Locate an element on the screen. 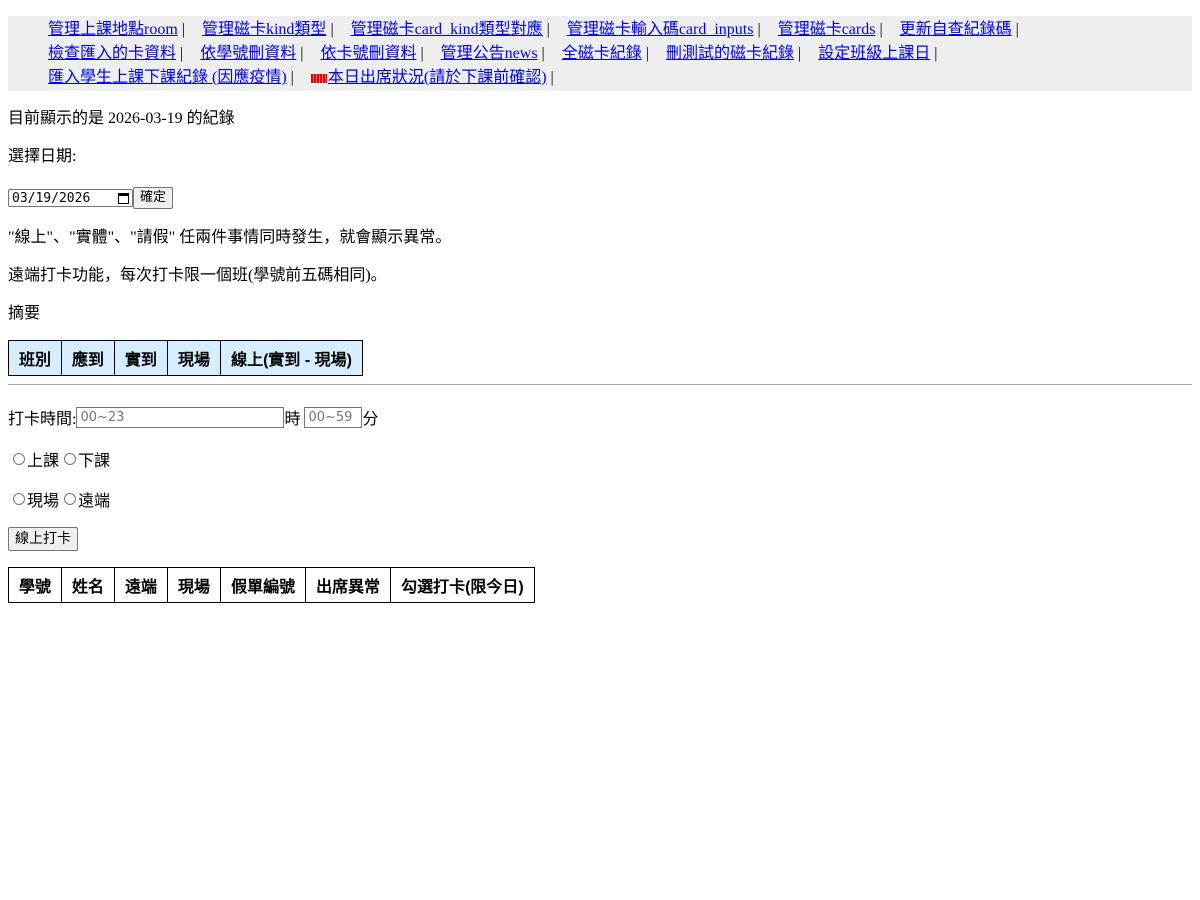  nav-link-all-card-records: 全磁卡紀錄 is located at coordinates (602, 53).